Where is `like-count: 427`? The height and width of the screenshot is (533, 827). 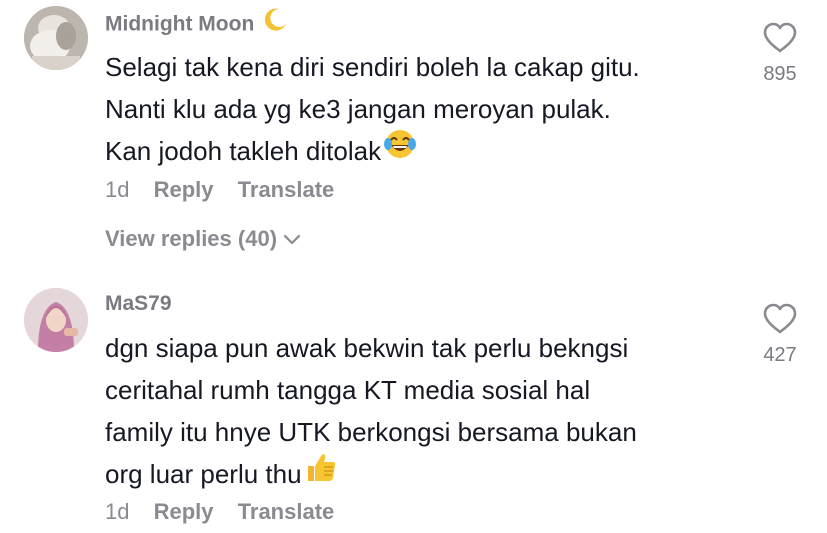
like-count: 427 is located at coordinates (780, 355).